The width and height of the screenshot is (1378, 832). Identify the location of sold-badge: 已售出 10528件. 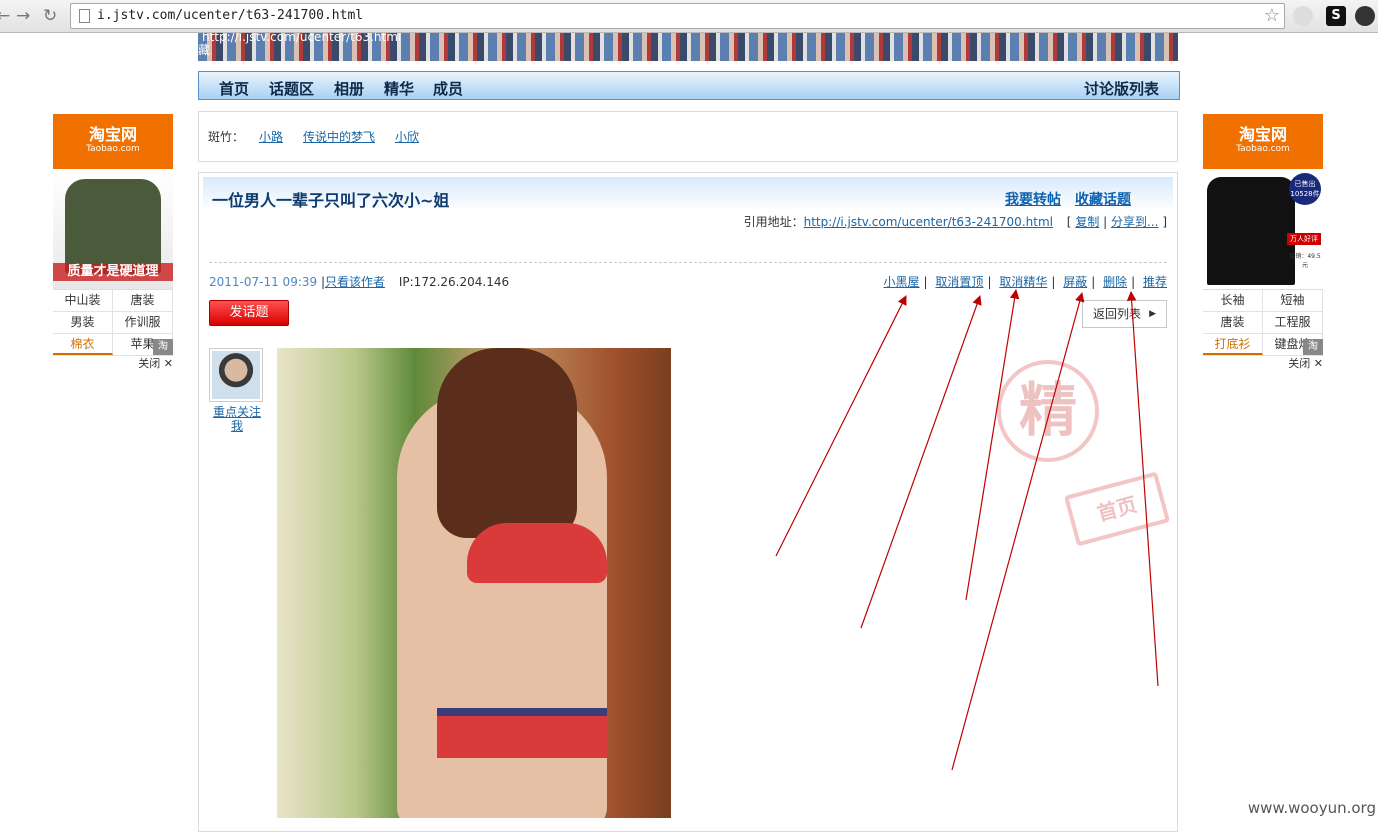
(1305, 189).